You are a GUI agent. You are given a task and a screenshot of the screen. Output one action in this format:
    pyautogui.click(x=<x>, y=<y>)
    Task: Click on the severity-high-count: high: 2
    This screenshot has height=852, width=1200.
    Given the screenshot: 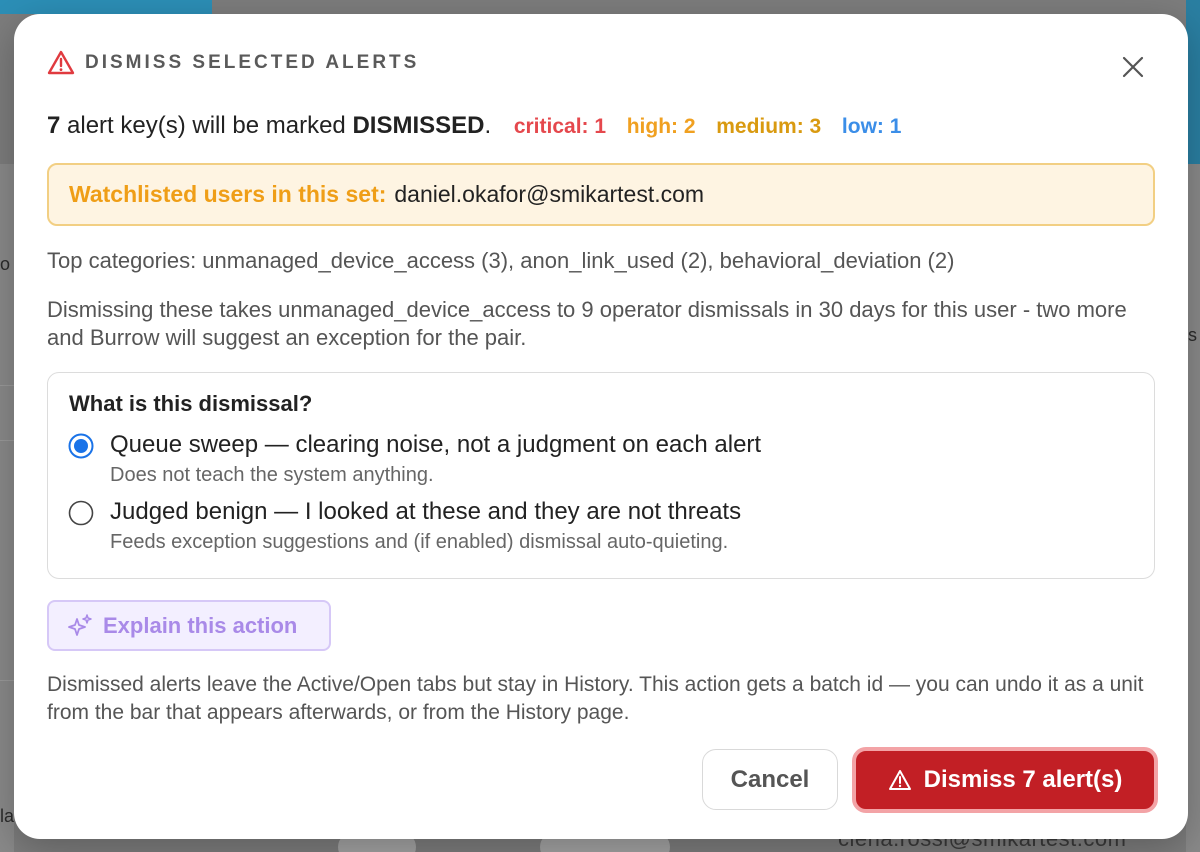 What is the action you would take?
    pyautogui.click(x=661, y=126)
    